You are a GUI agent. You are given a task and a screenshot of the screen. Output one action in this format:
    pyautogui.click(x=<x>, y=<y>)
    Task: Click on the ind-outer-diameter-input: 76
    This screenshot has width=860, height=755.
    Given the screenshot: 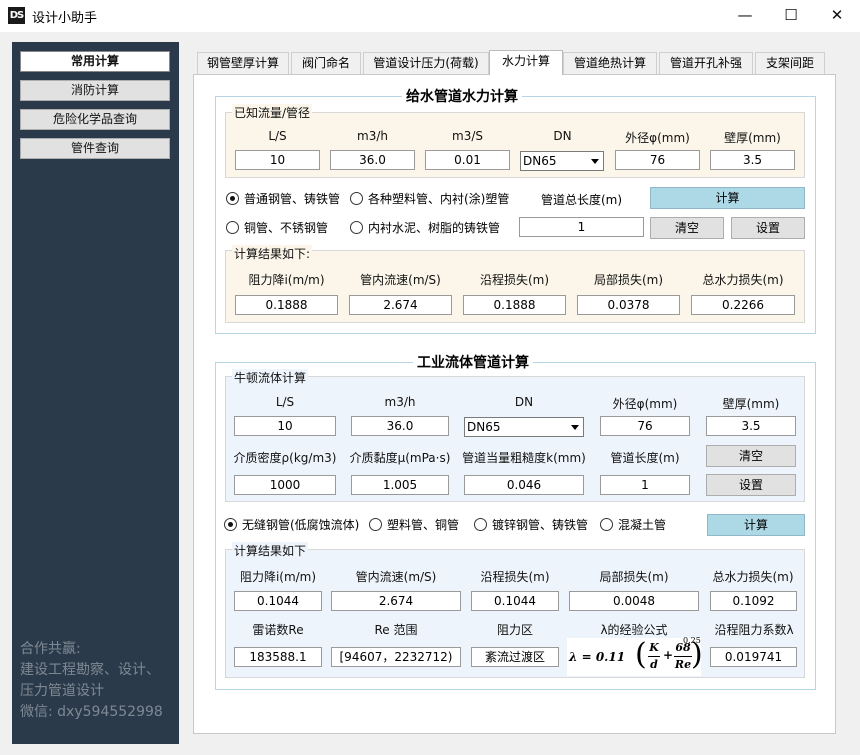 What is the action you would take?
    pyautogui.click(x=645, y=426)
    